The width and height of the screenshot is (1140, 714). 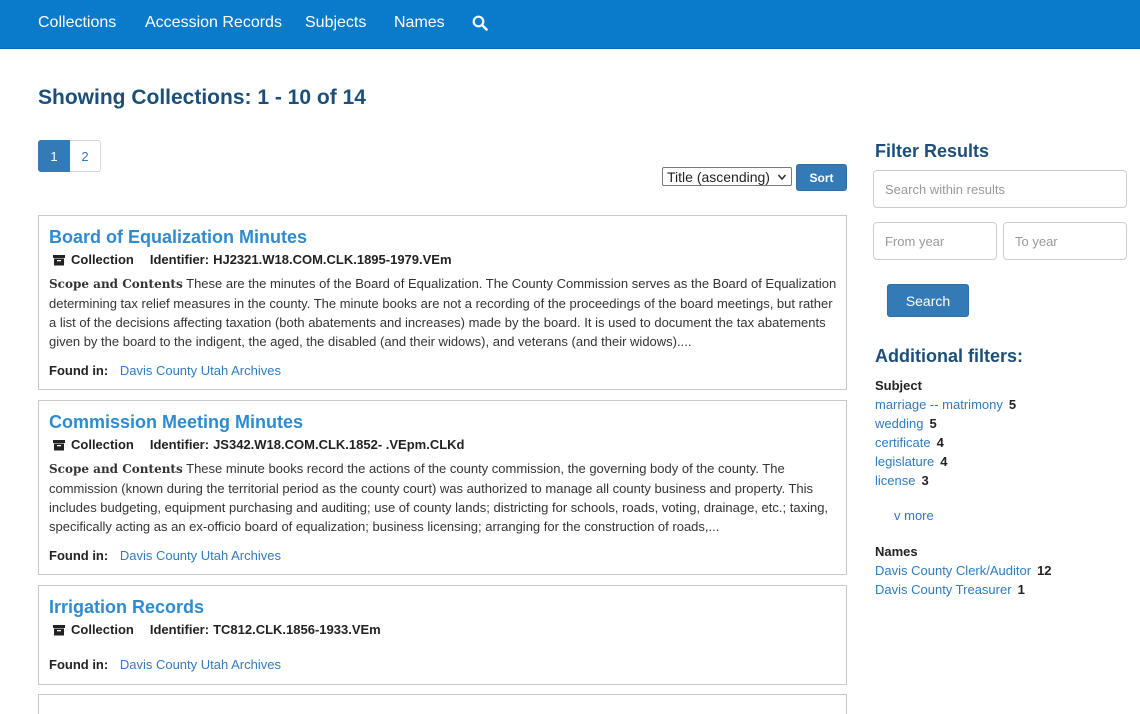 I want to click on search-within-input: Search within results, so click(x=1000, y=189).